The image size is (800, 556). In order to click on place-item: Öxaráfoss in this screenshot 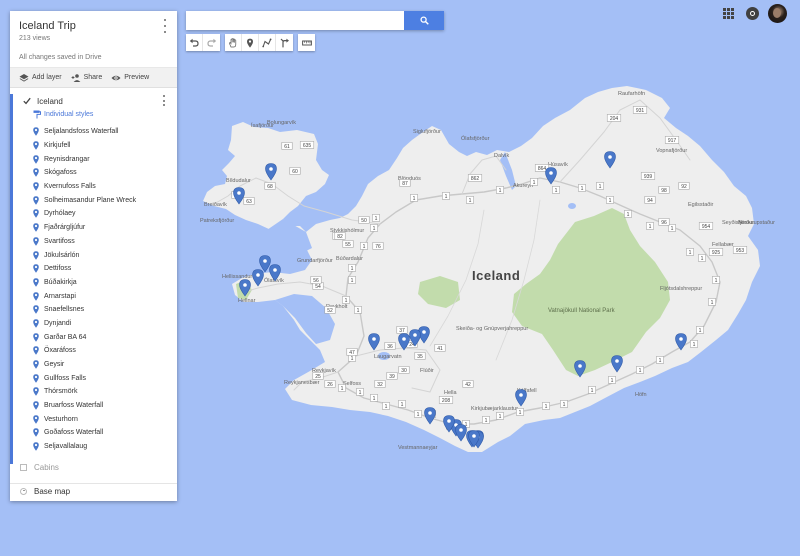, I will do `click(95, 351)`.